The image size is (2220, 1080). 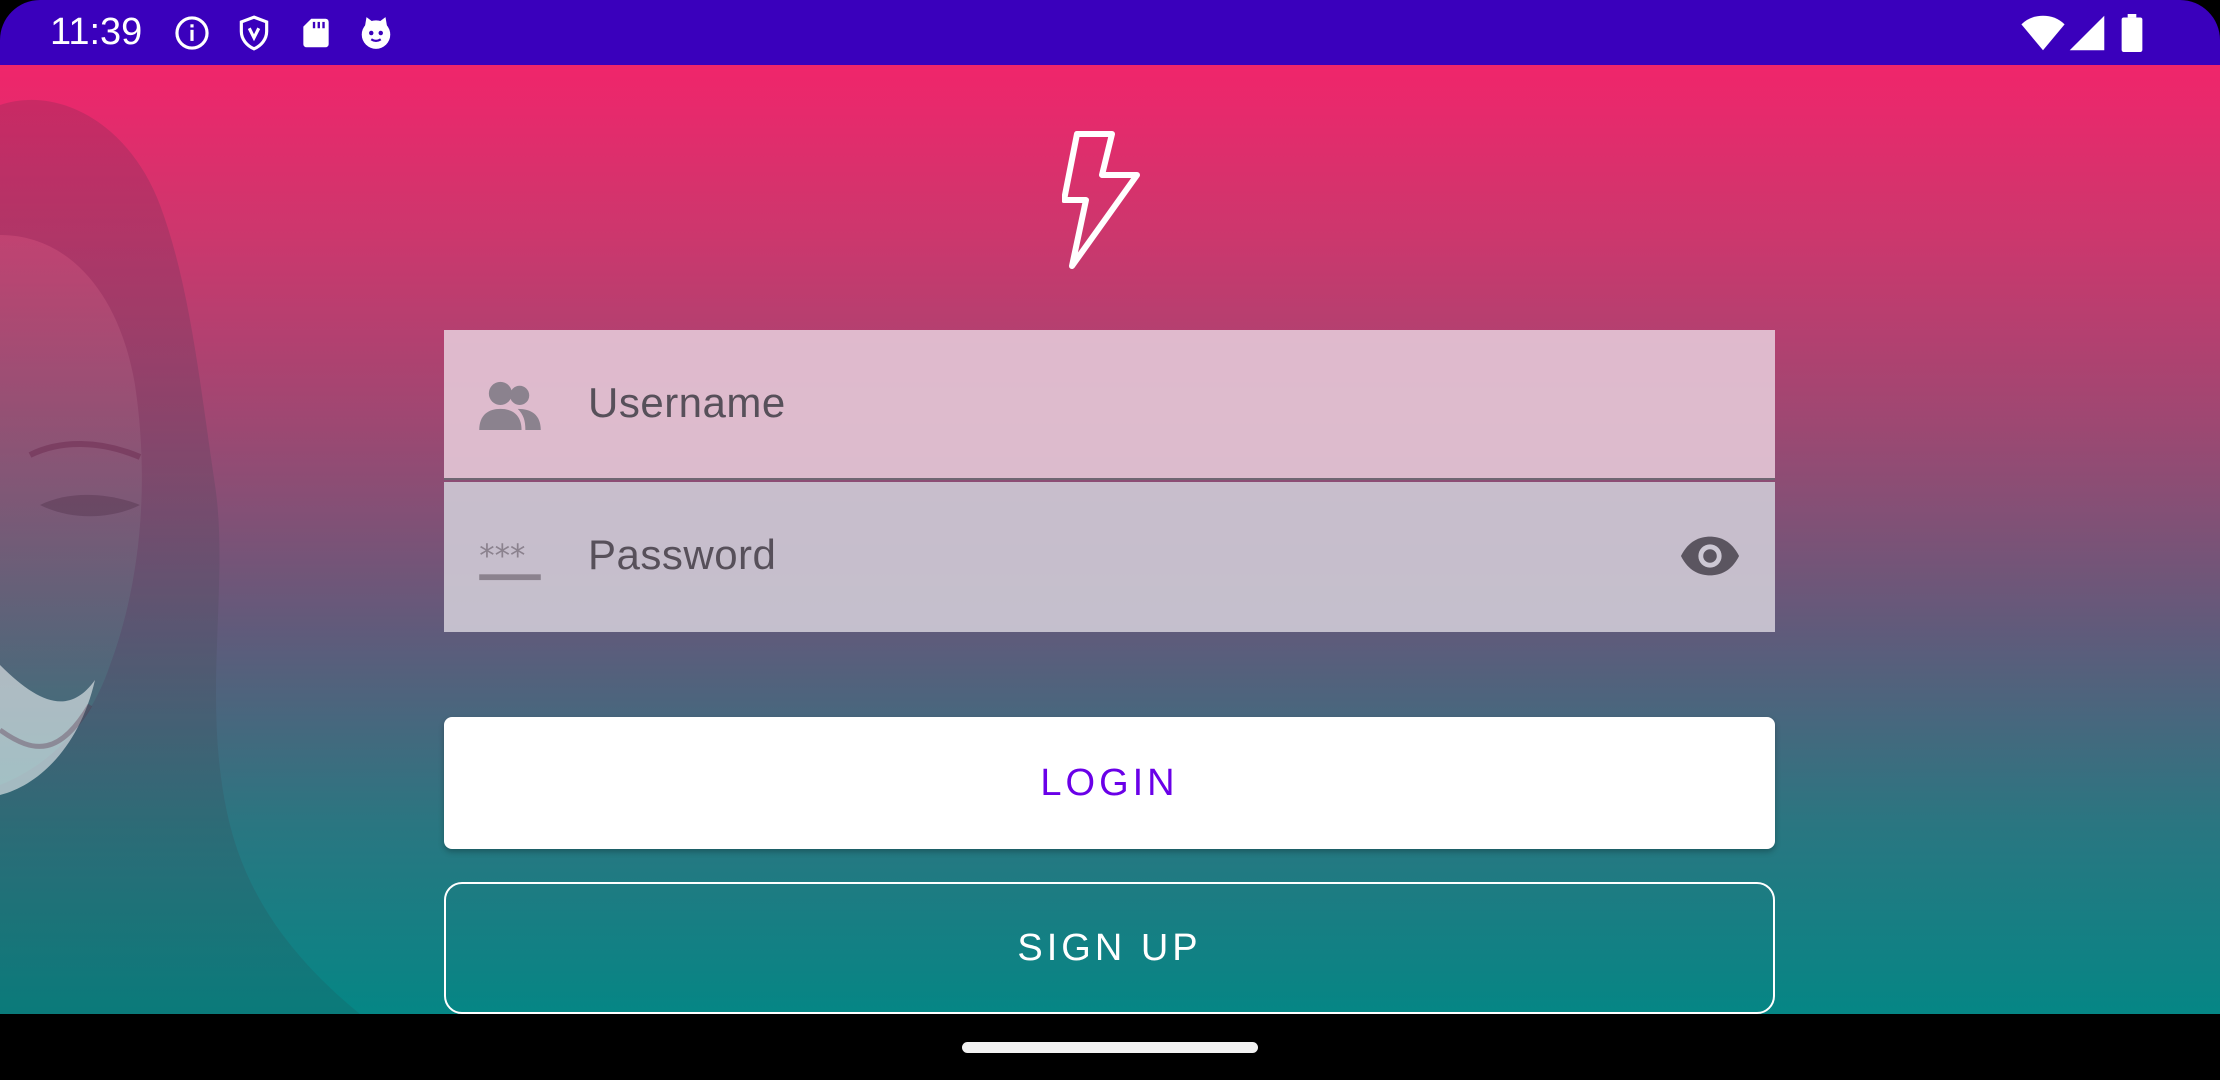 I want to click on navigation-bar, so click(x=1110, y=1047).